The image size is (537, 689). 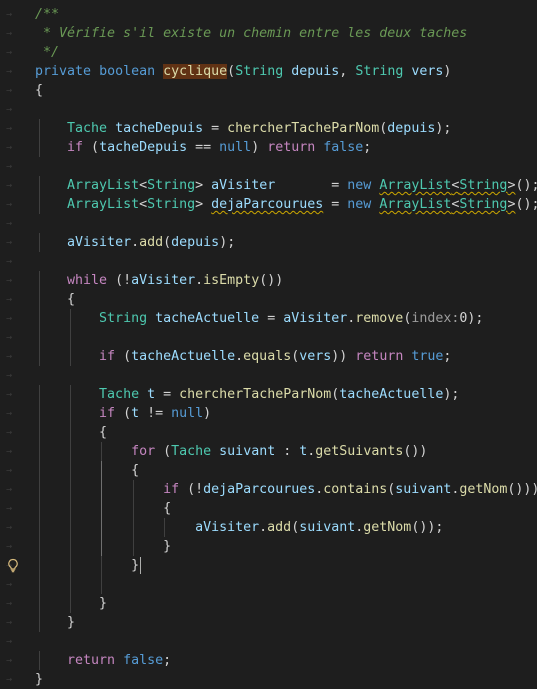 What do you see at coordinates (279, 527) in the screenshot?
I see `code-token: add` at bounding box center [279, 527].